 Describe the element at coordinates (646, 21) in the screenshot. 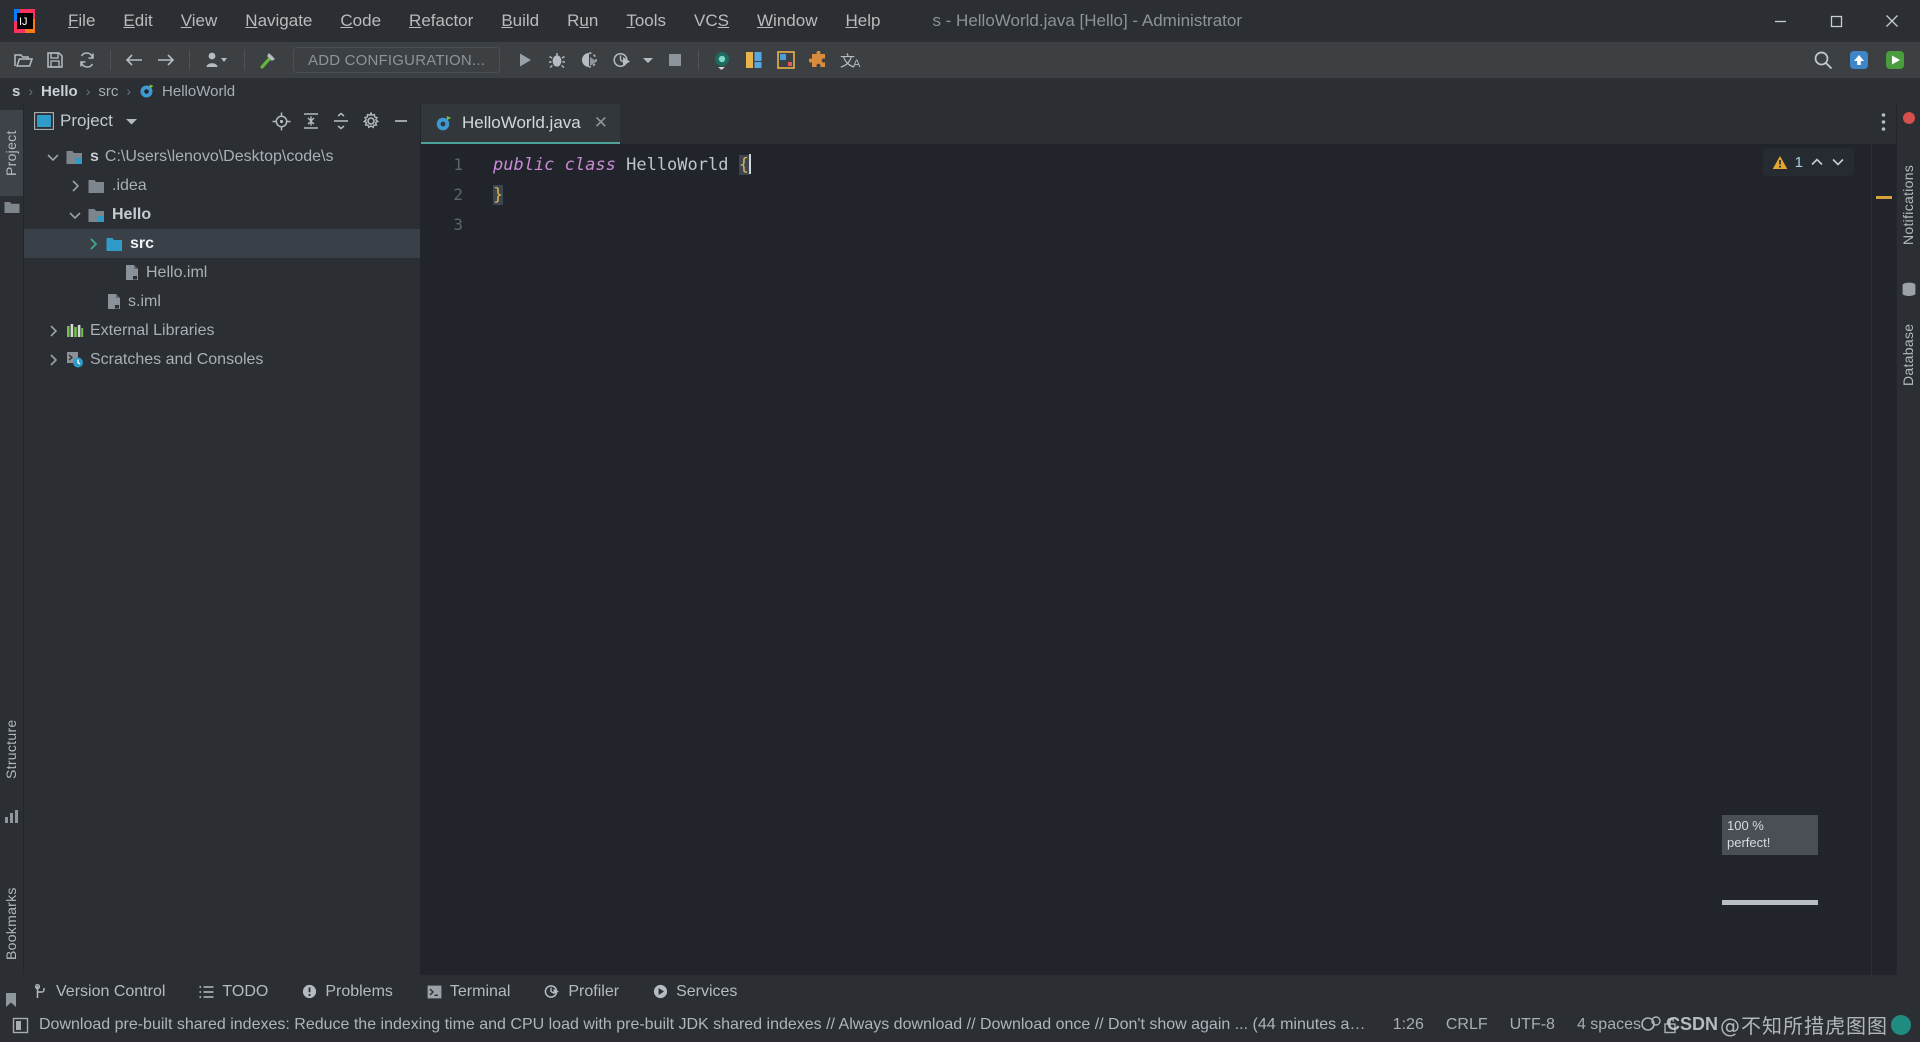

I see `menu-item-tools: Tools` at that location.